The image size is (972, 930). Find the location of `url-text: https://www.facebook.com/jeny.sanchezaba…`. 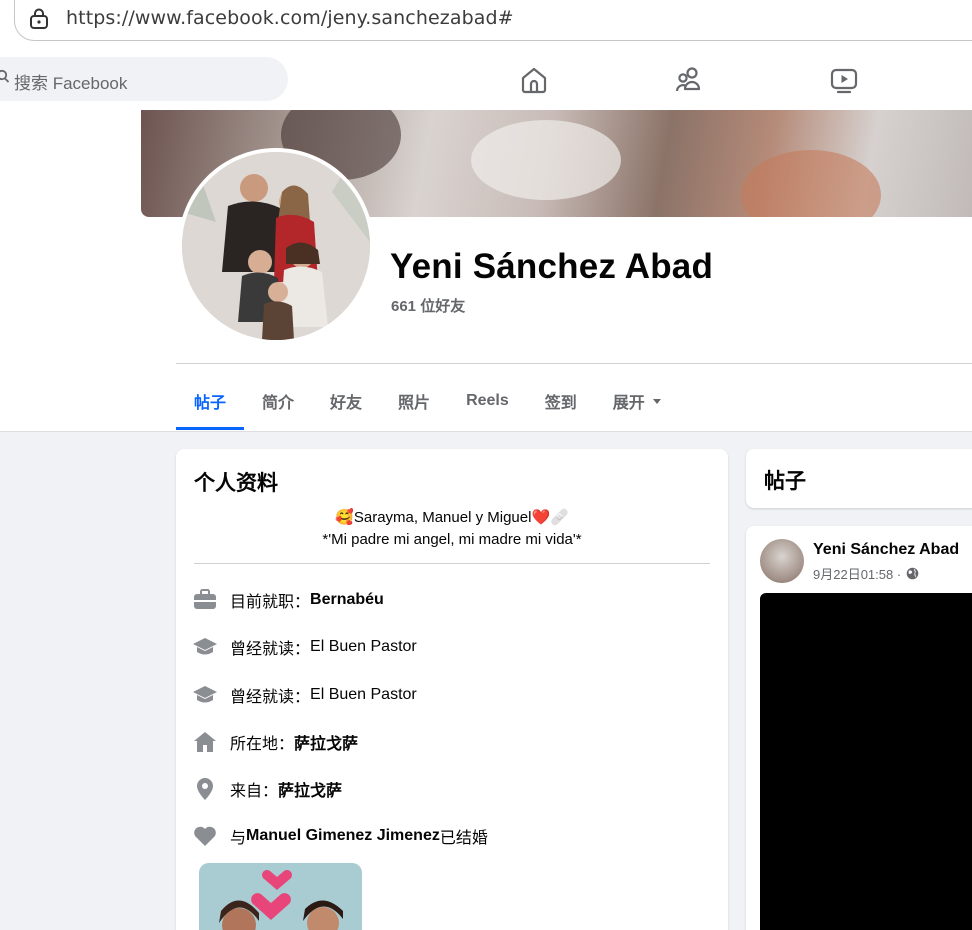

url-text: https://www.facebook.com/jeny.sanchezaba… is located at coordinates (290, 18).